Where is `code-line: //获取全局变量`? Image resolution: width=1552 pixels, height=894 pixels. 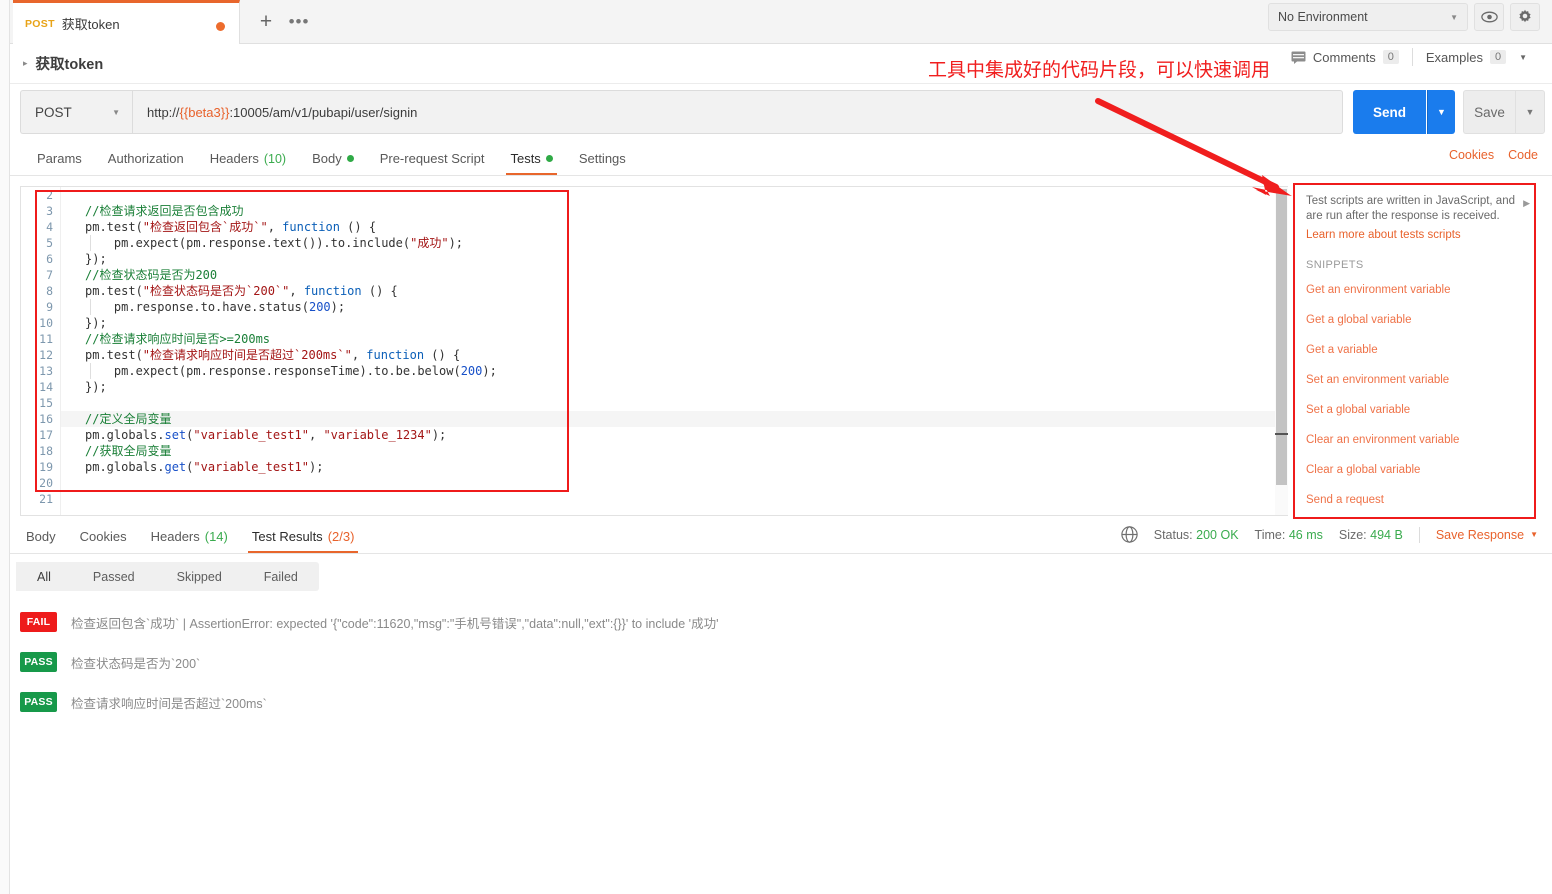
code-line: //获取全局变量 is located at coordinates (674, 451).